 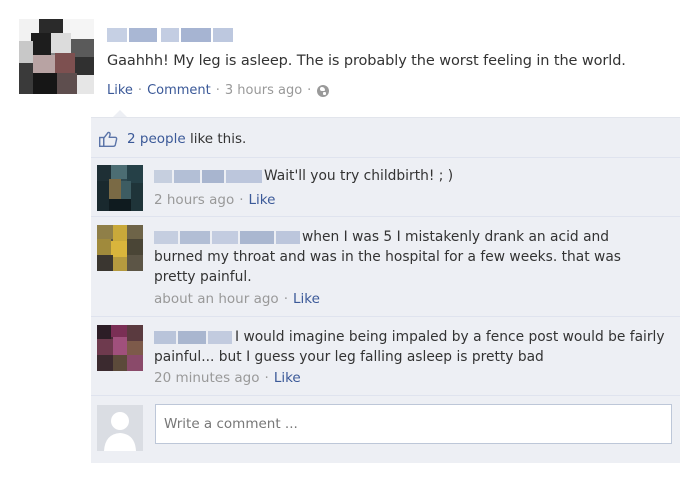 I want to click on likes-summary: 2 people like this., so click(x=385, y=137).